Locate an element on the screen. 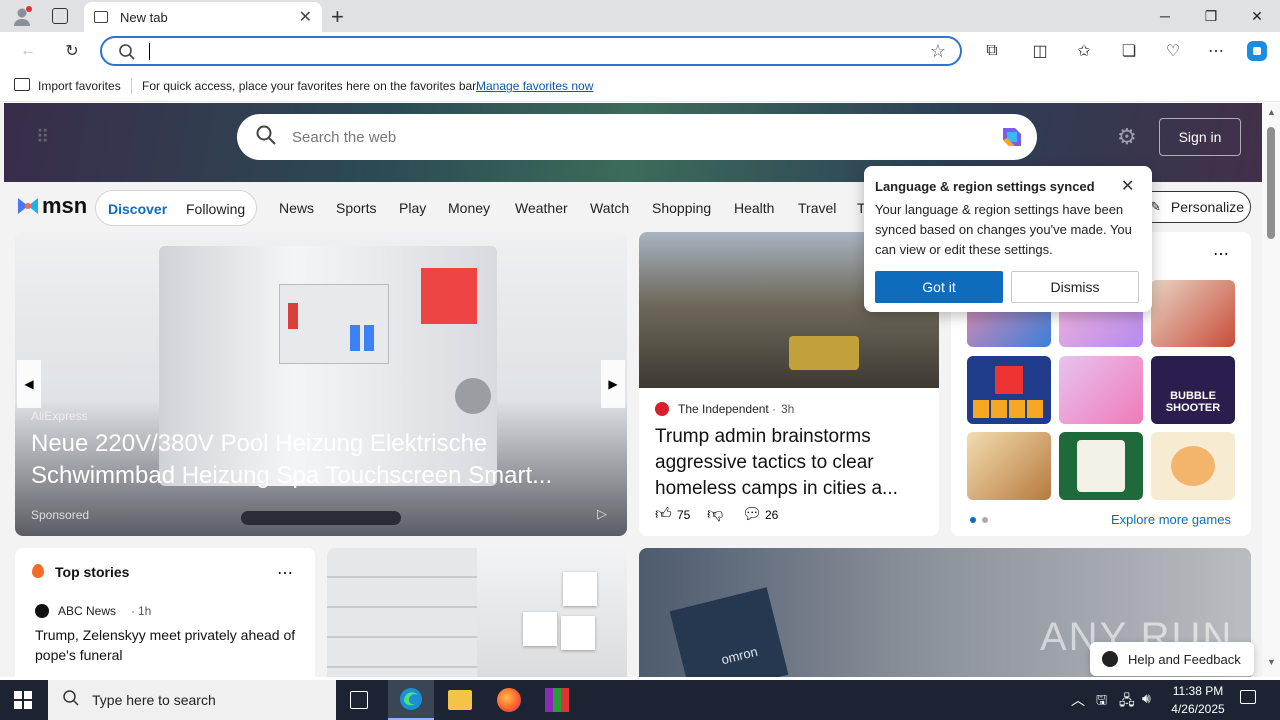 The width and height of the screenshot is (1280, 720). tab-actions-icon is located at coordinates (60, 16).